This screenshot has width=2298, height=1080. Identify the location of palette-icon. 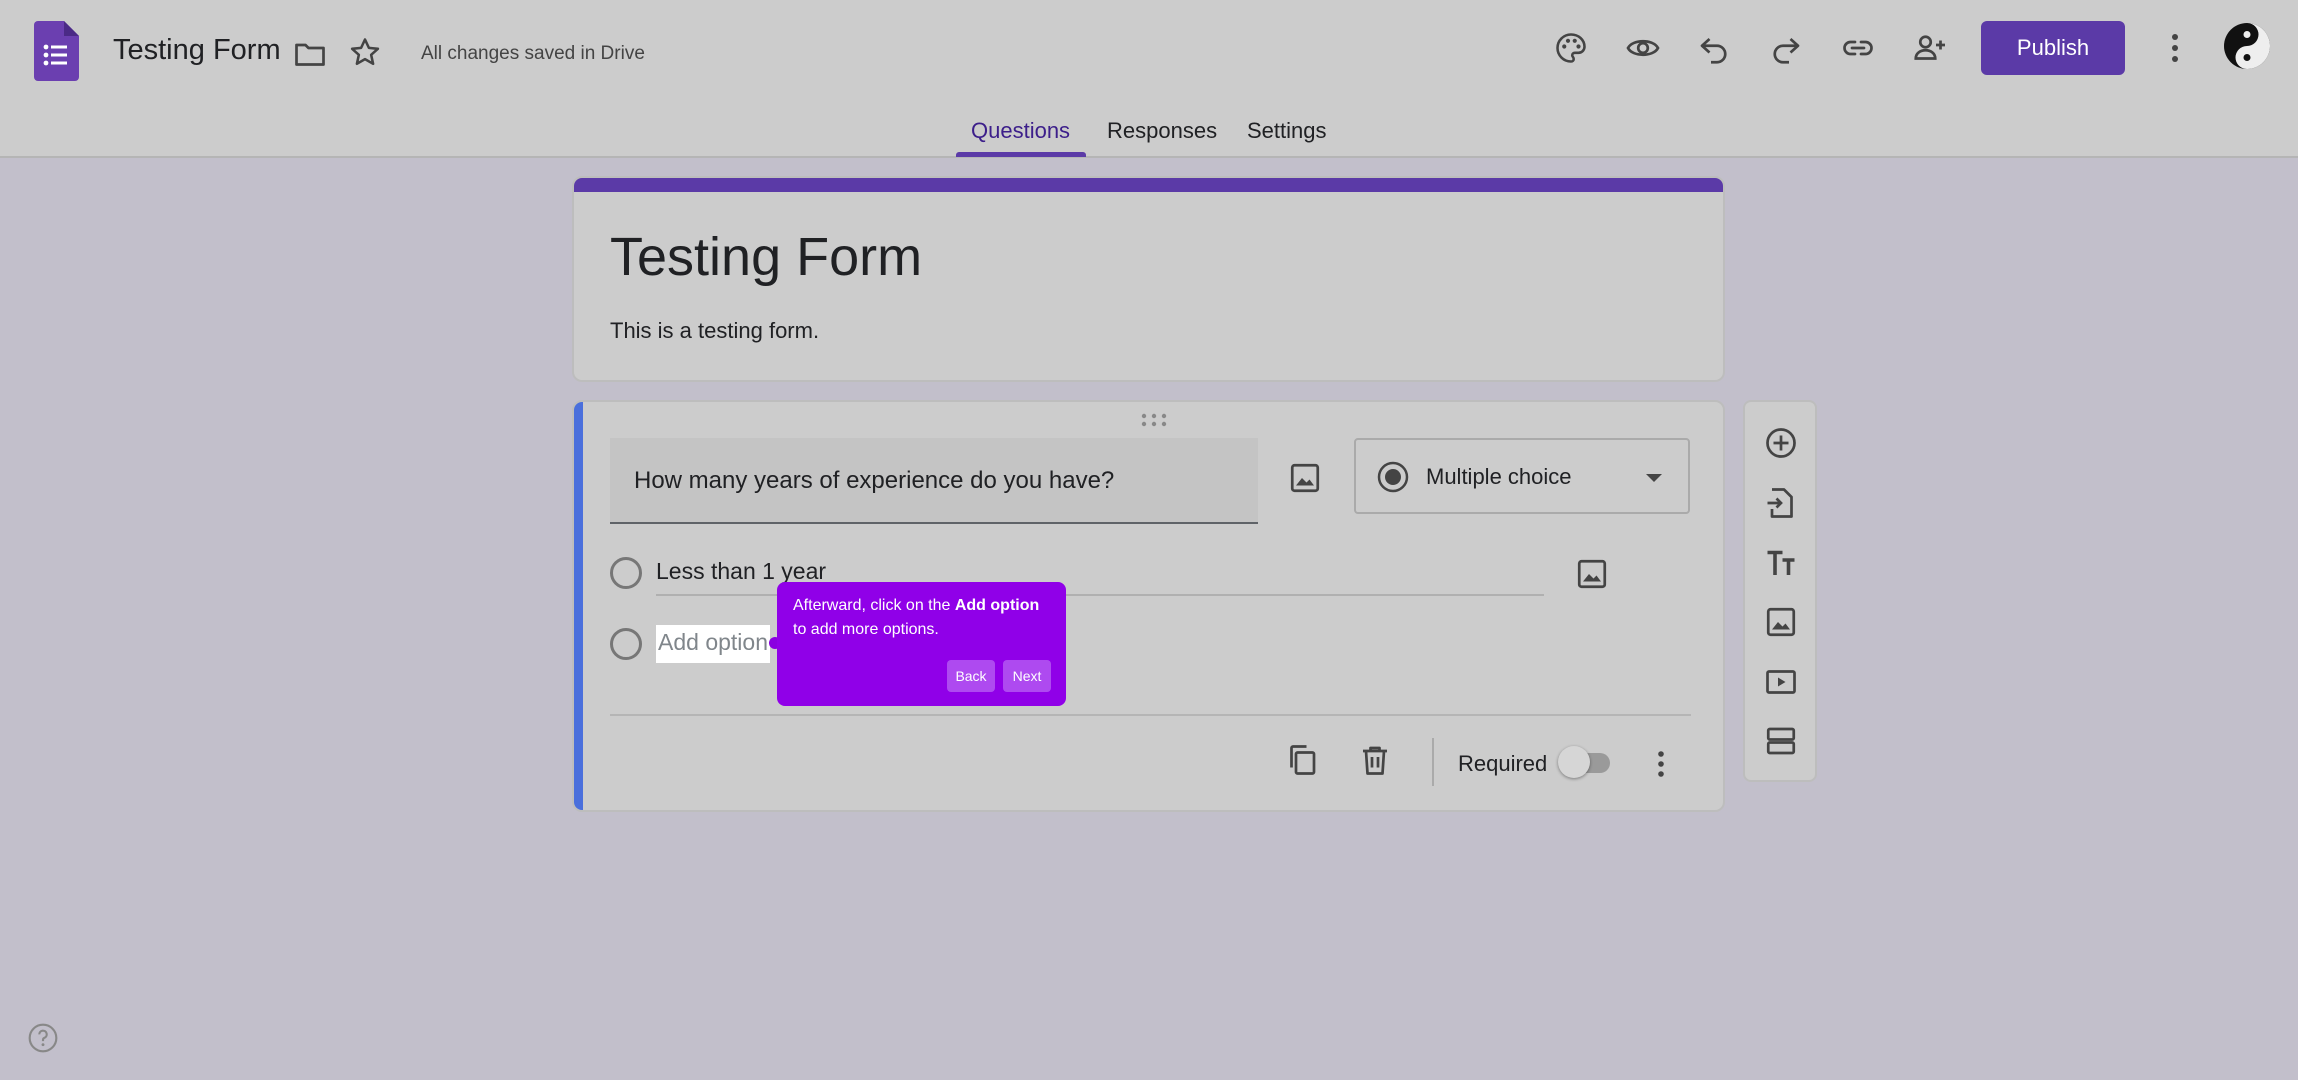
(1571, 48).